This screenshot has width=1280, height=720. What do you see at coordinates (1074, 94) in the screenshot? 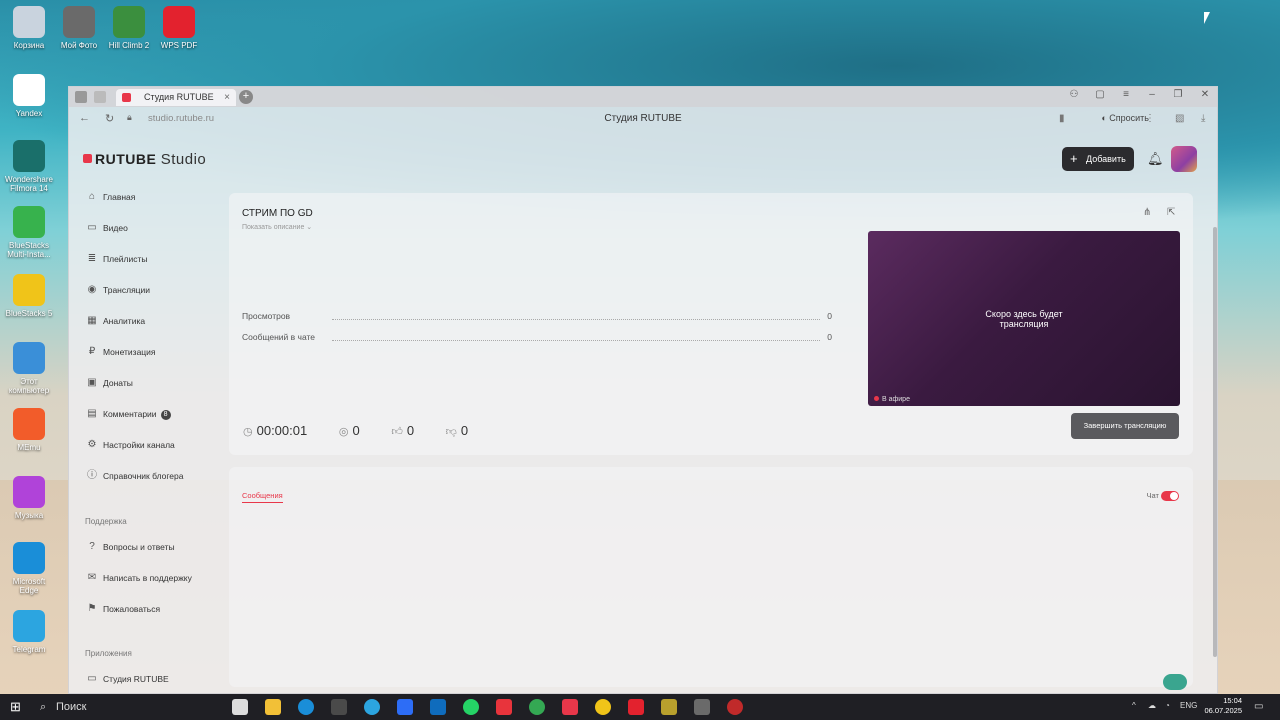
I see `extensions-icon: ⚇` at bounding box center [1074, 94].